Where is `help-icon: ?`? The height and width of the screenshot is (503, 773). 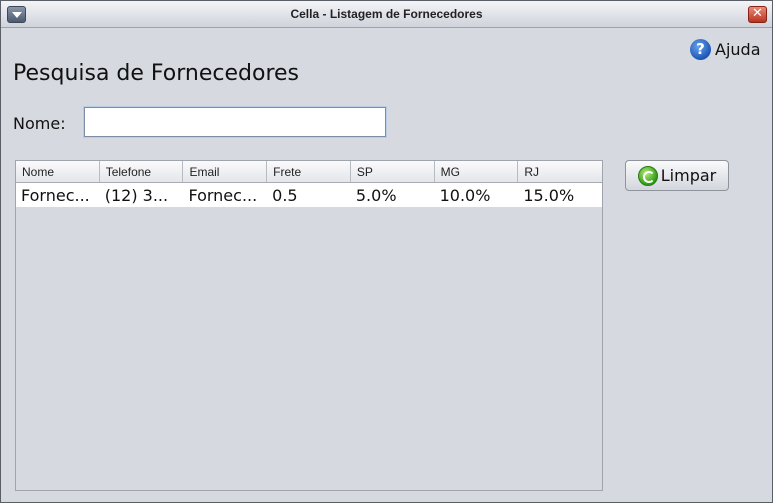 help-icon: ? is located at coordinates (700, 49).